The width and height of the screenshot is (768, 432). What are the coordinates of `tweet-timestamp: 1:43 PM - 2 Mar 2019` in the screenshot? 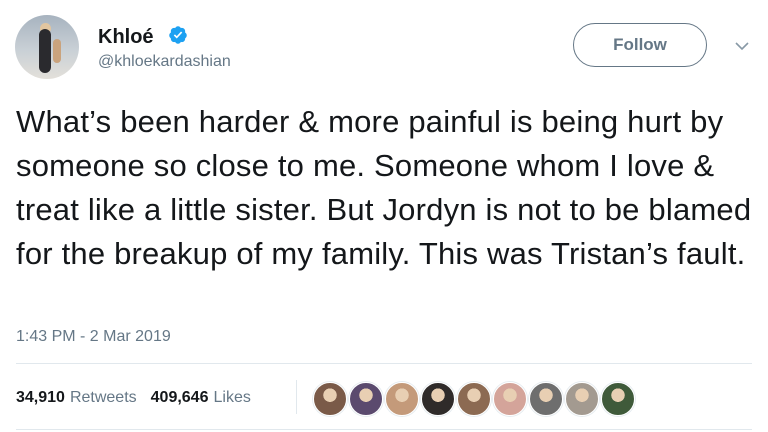 It's located at (93, 337).